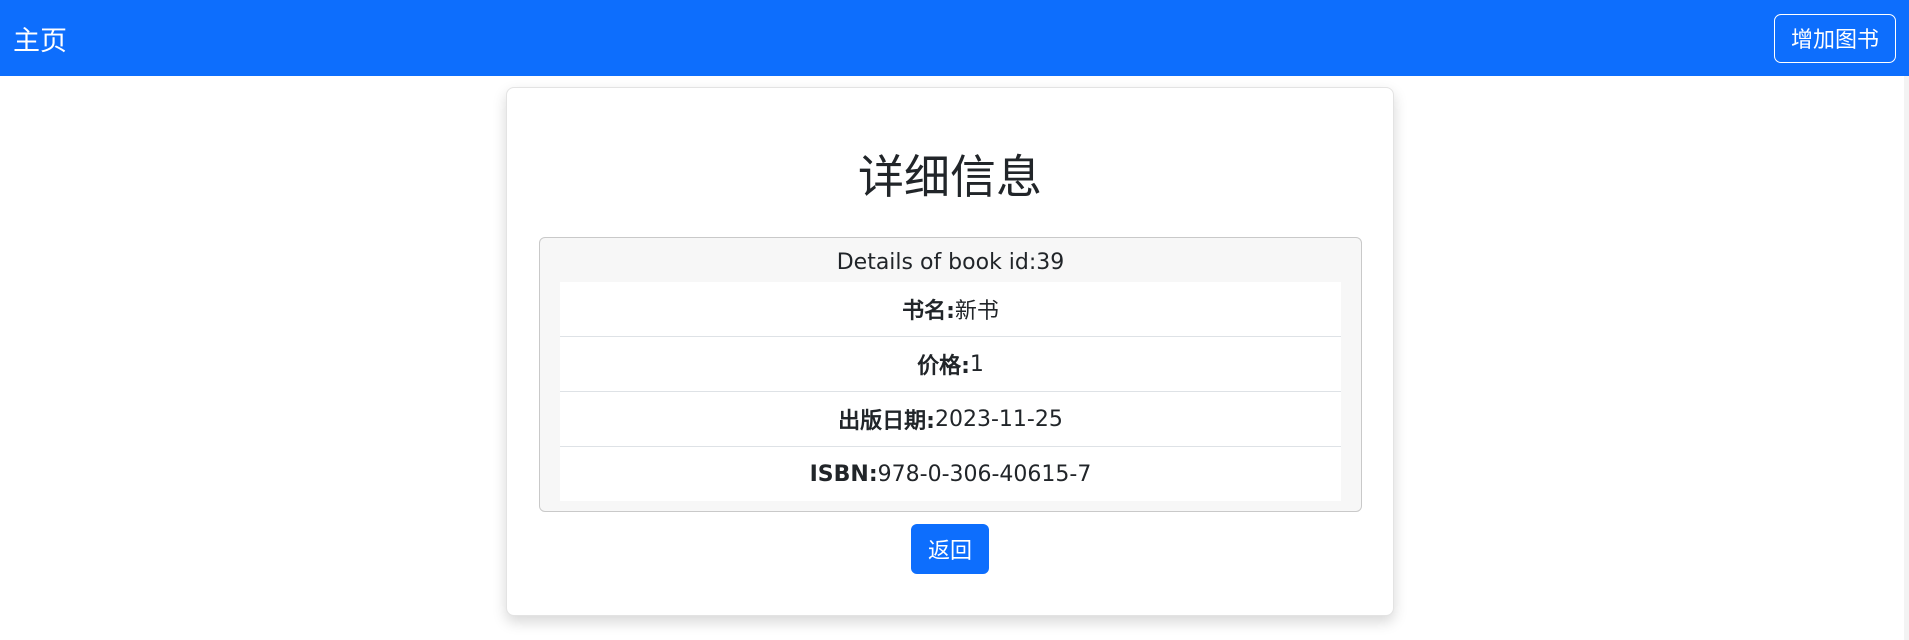 This screenshot has height=640, width=1909. What do you see at coordinates (928, 311) in the screenshot?
I see `field-label: 书名:` at bounding box center [928, 311].